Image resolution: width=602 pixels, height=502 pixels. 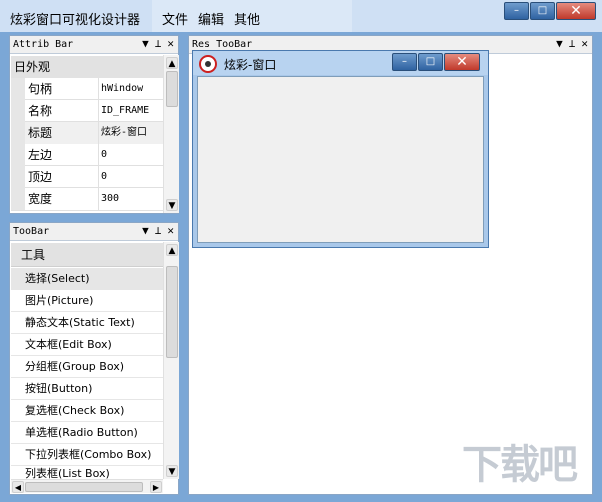 What do you see at coordinates (87, 323) in the screenshot?
I see `tool-item-static-text: 静态文本(Static Text)` at bounding box center [87, 323].